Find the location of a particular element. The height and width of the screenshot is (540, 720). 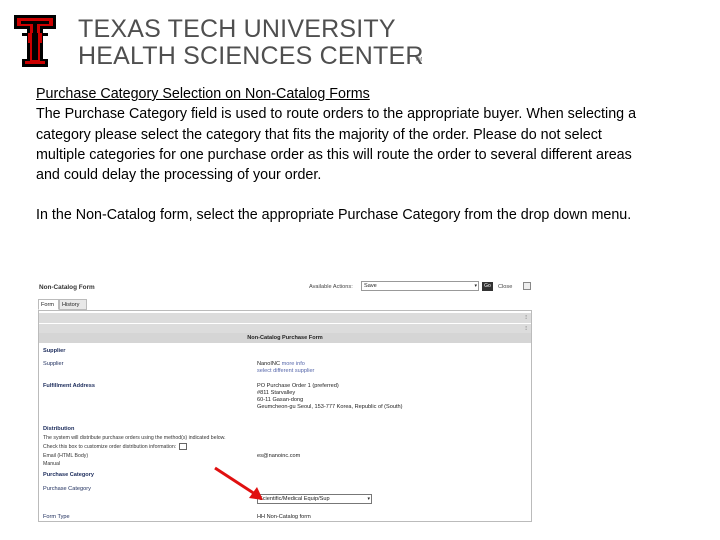

form-header: Non-Catalog Purchase Form is located at coordinates (285, 338).